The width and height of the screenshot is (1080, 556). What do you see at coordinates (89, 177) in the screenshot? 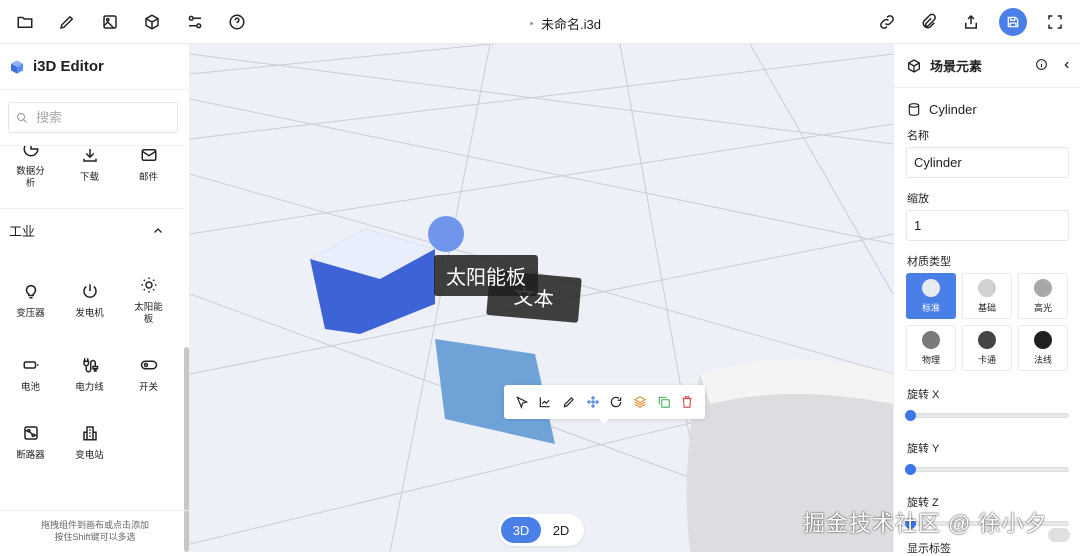
I see `component-download: 下载` at bounding box center [89, 177].